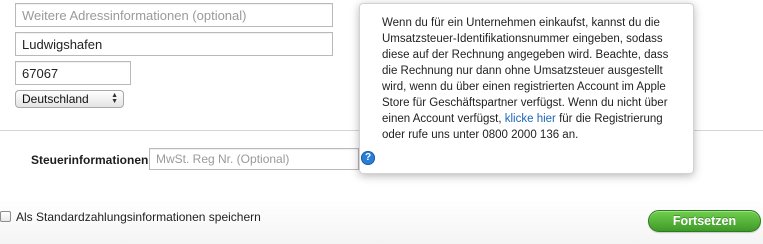  Describe the element at coordinates (5, 216) in the screenshot. I see `save-default-checkbox` at that location.